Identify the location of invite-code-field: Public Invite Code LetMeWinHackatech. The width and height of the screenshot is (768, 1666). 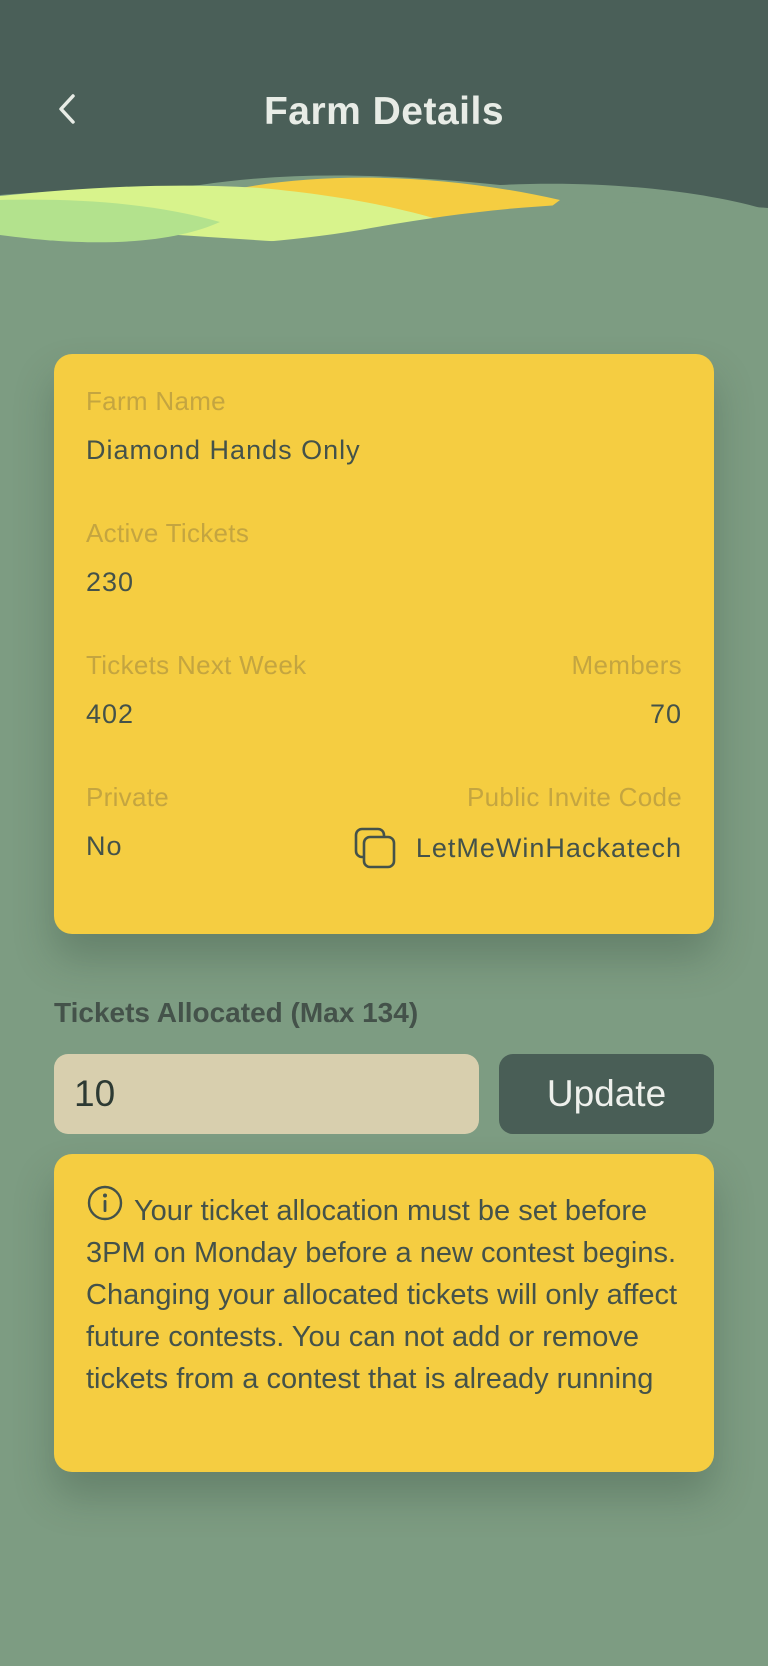
(517, 826).